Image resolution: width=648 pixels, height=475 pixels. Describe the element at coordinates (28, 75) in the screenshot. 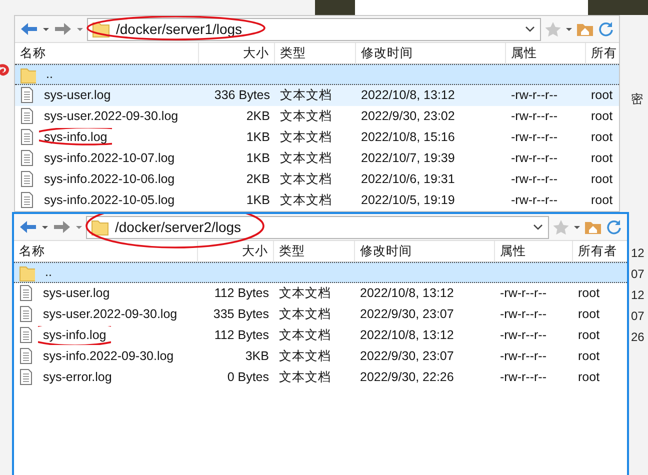

I see `folder-icon` at that location.